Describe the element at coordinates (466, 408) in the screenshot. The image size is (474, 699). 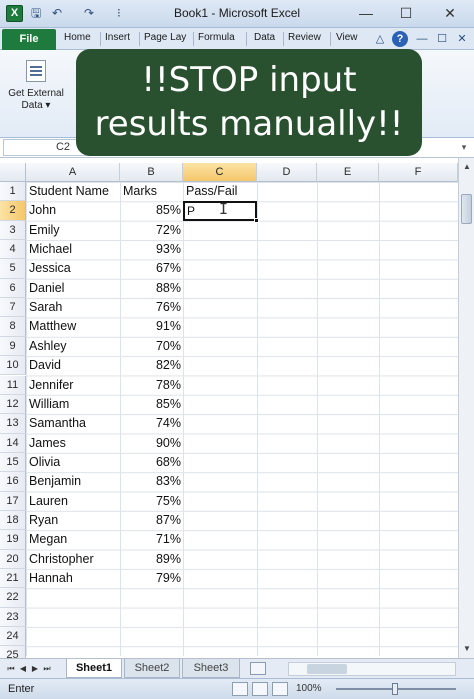
I see `vertical-scrollbar: ▲ ▼` at that location.